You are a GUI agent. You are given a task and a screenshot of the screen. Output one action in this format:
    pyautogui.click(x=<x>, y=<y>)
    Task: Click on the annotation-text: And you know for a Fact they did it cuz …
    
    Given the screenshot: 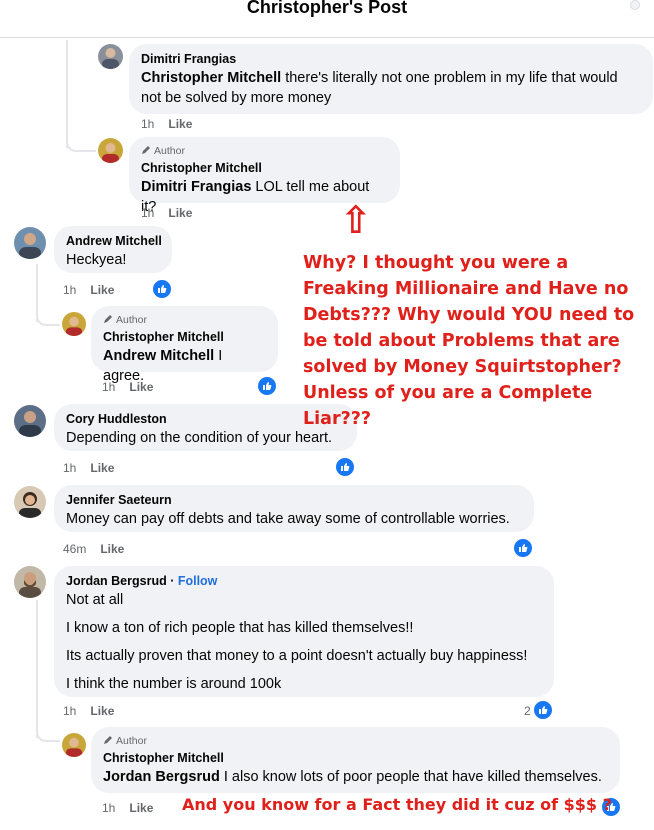 What is the action you would take?
    pyautogui.click(x=397, y=804)
    